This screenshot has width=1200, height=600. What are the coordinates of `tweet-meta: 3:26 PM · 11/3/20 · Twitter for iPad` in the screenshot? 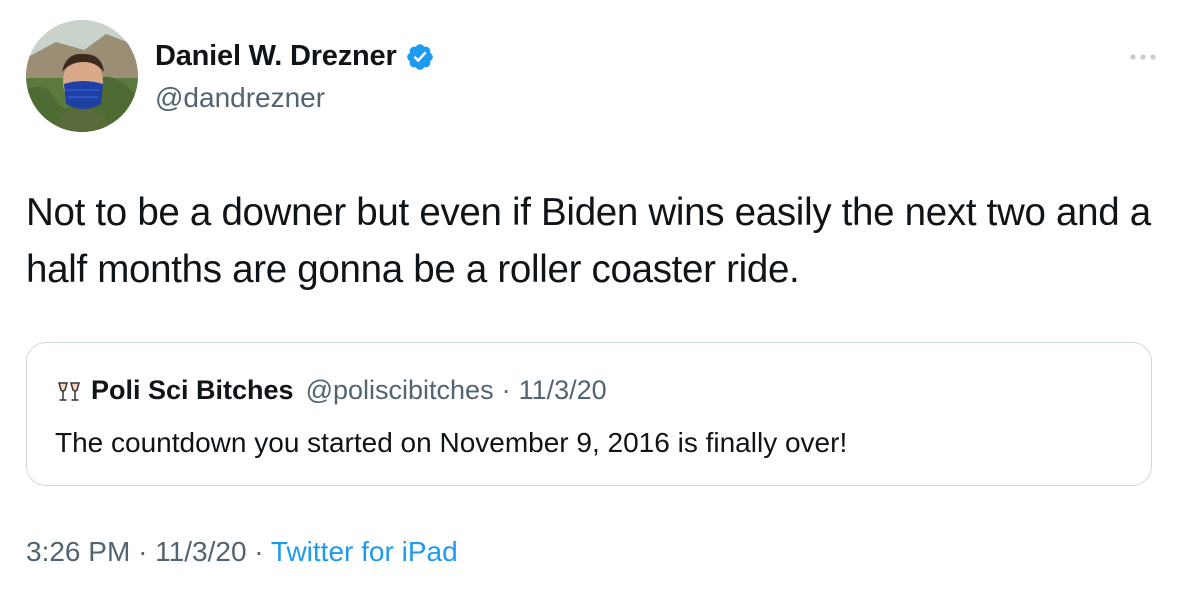 It's located at (242, 552).